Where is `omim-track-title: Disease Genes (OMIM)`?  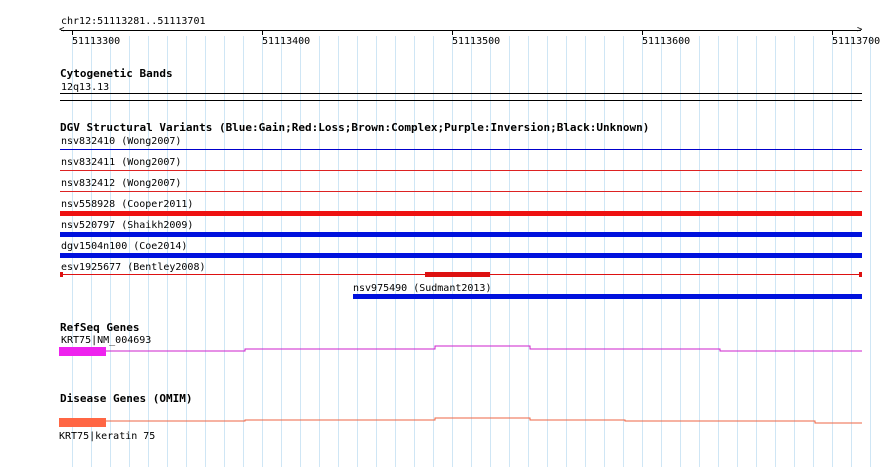
omim-track-title: Disease Genes (OMIM) is located at coordinates (126, 398).